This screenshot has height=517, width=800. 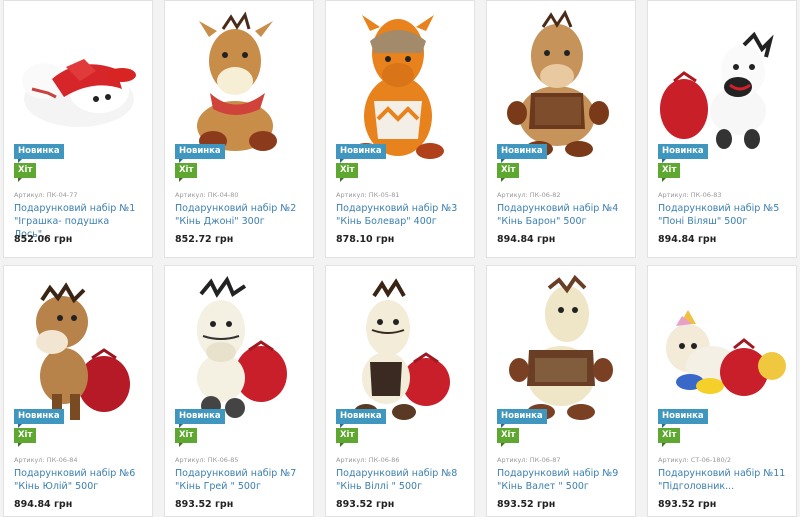 What do you see at coordinates (724, 215) in the screenshot?
I see `product-name-link: Подарунковий набір №5 "Поні Віляш" 500г` at bounding box center [724, 215].